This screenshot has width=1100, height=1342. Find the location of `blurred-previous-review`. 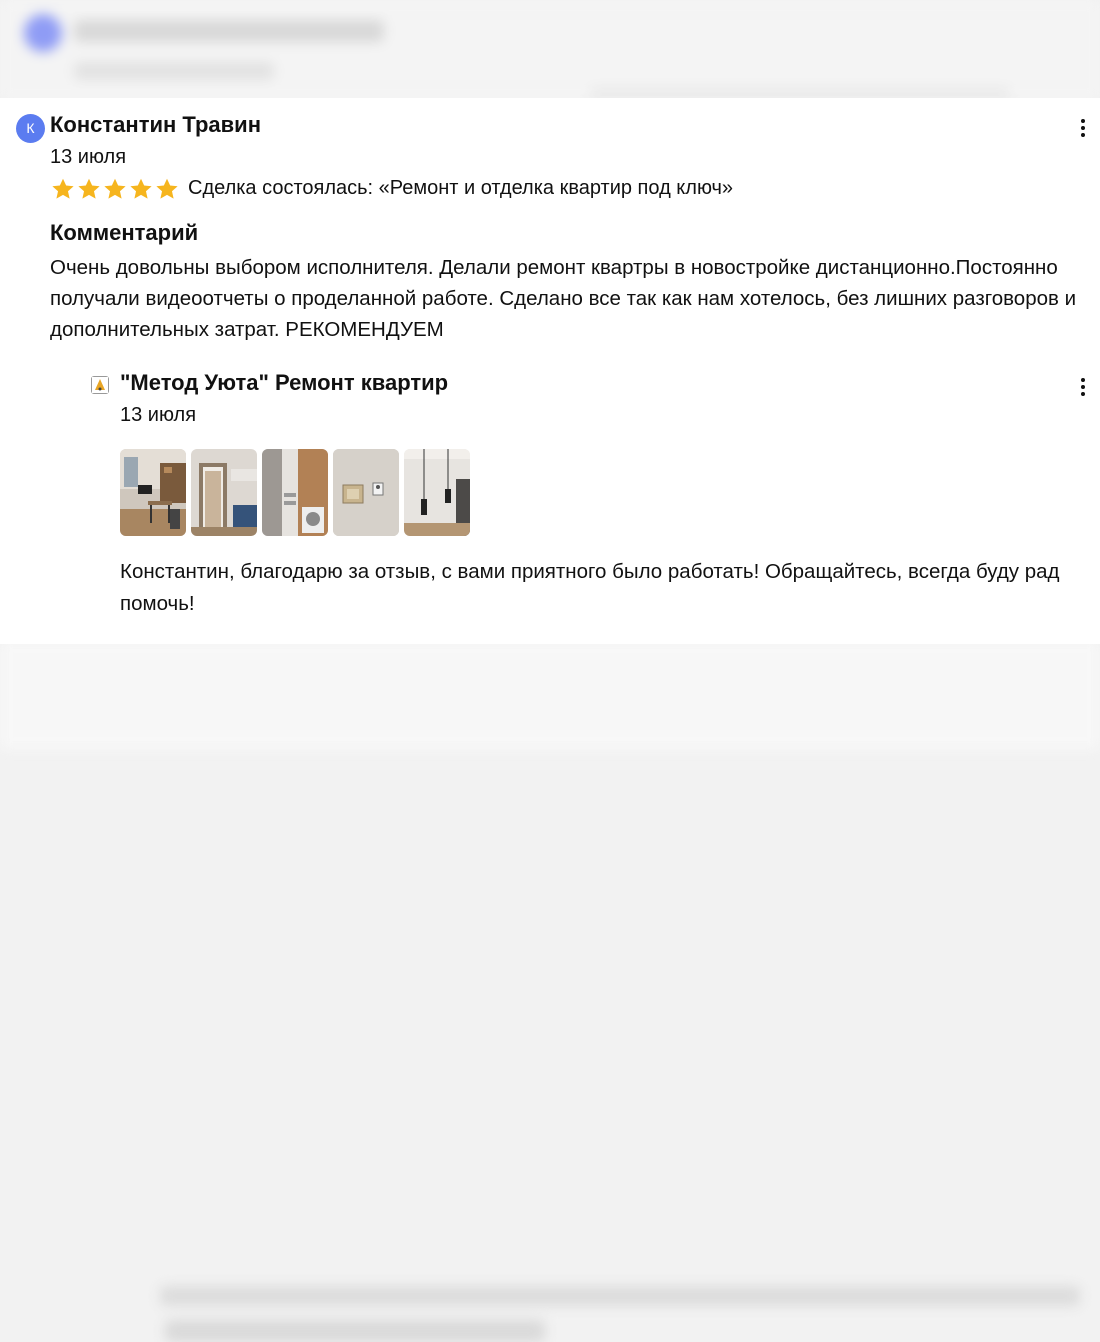

blurred-previous-review is located at coordinates (550, 50).